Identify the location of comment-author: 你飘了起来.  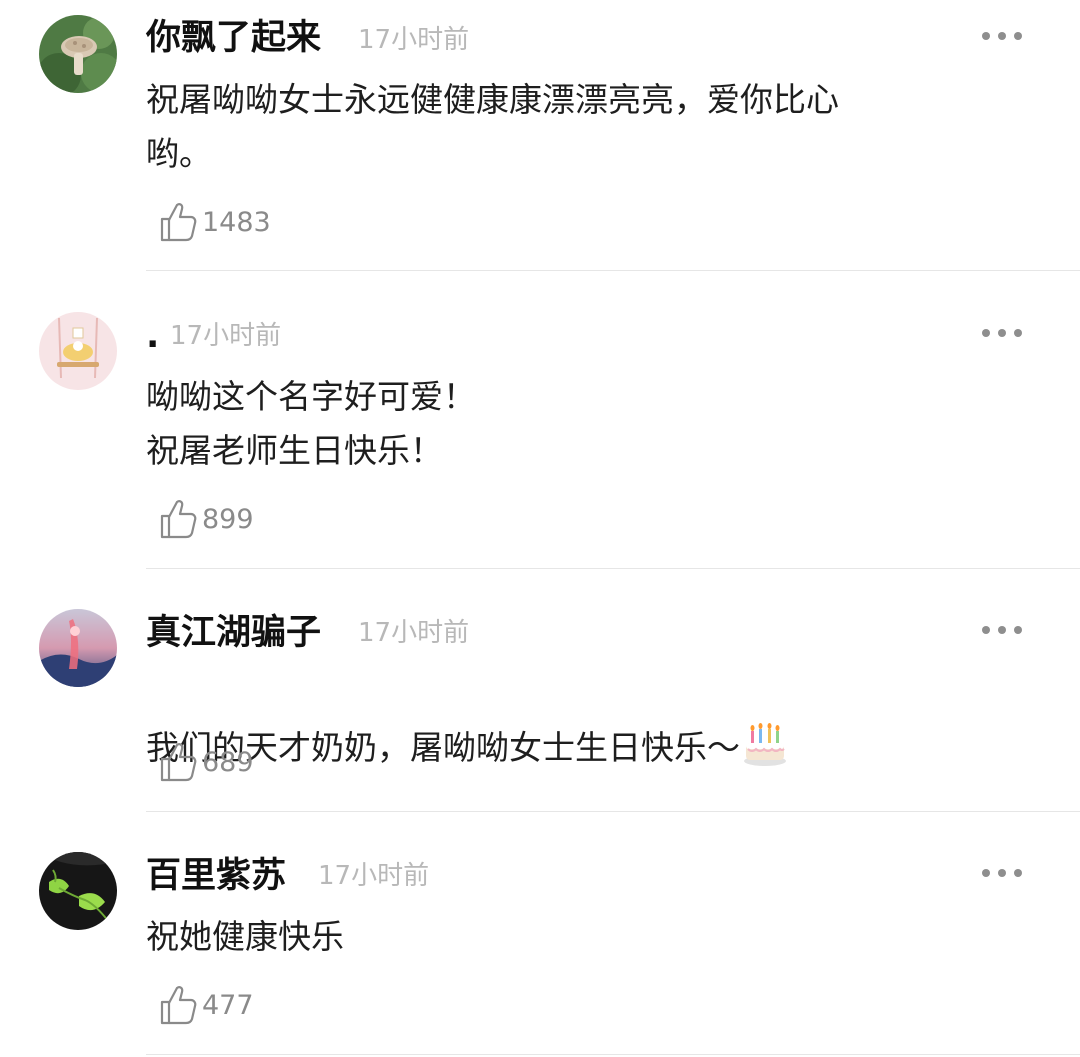
(233, 38).